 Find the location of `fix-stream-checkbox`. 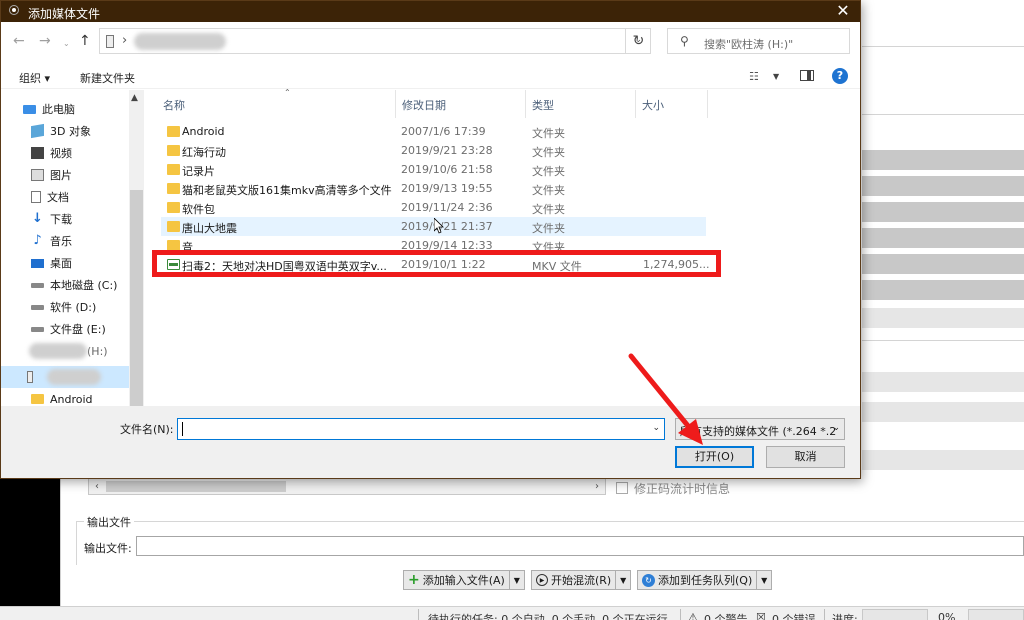

fix-stream-checkbox is located at coordinates (622, 488).